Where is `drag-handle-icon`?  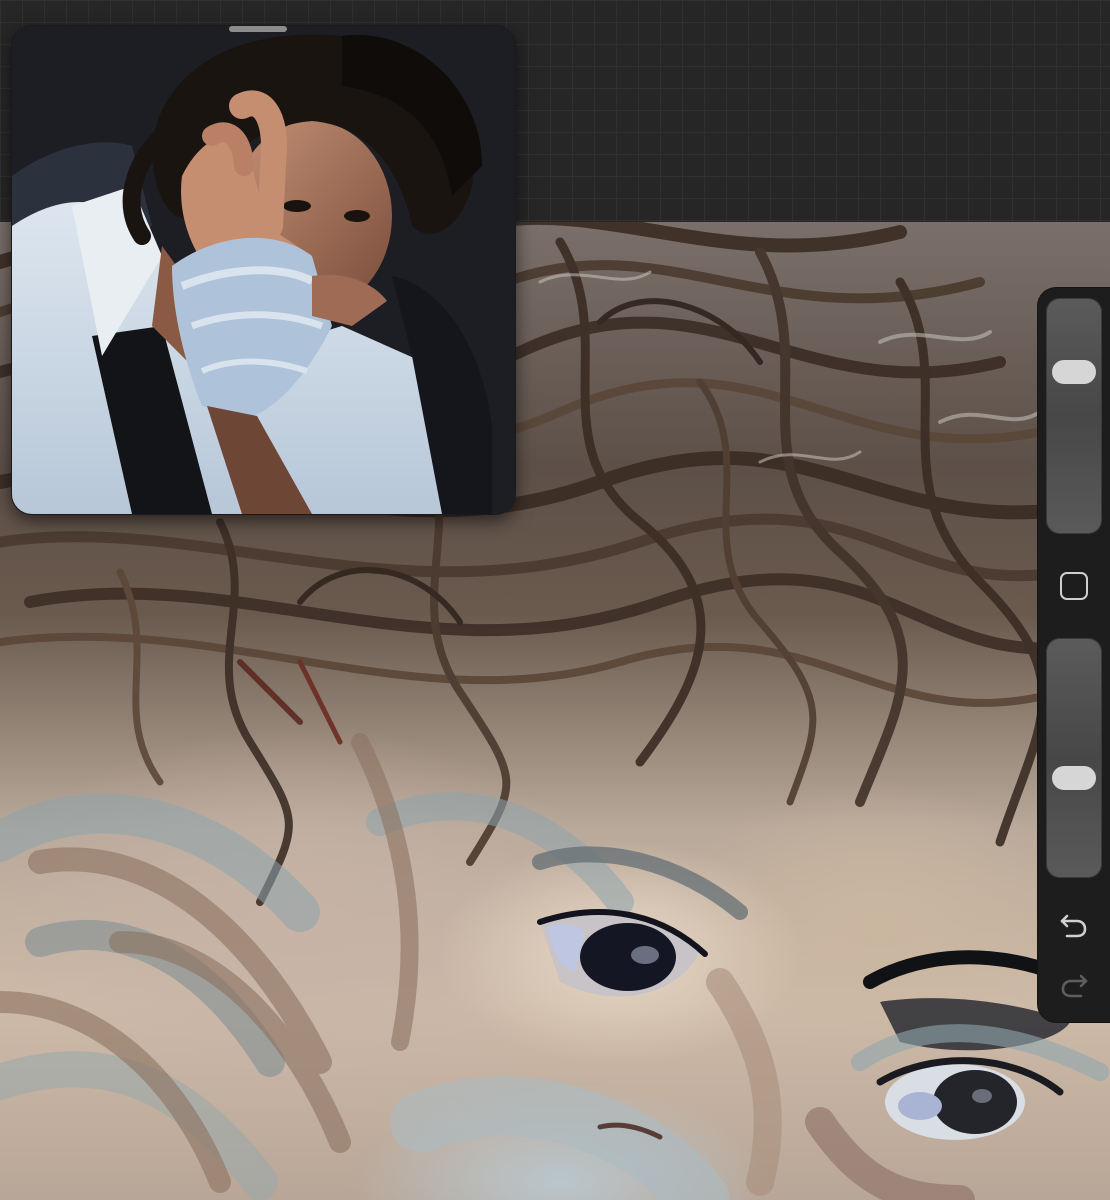 drag-handle-icon is located at coordinates (258, 29).